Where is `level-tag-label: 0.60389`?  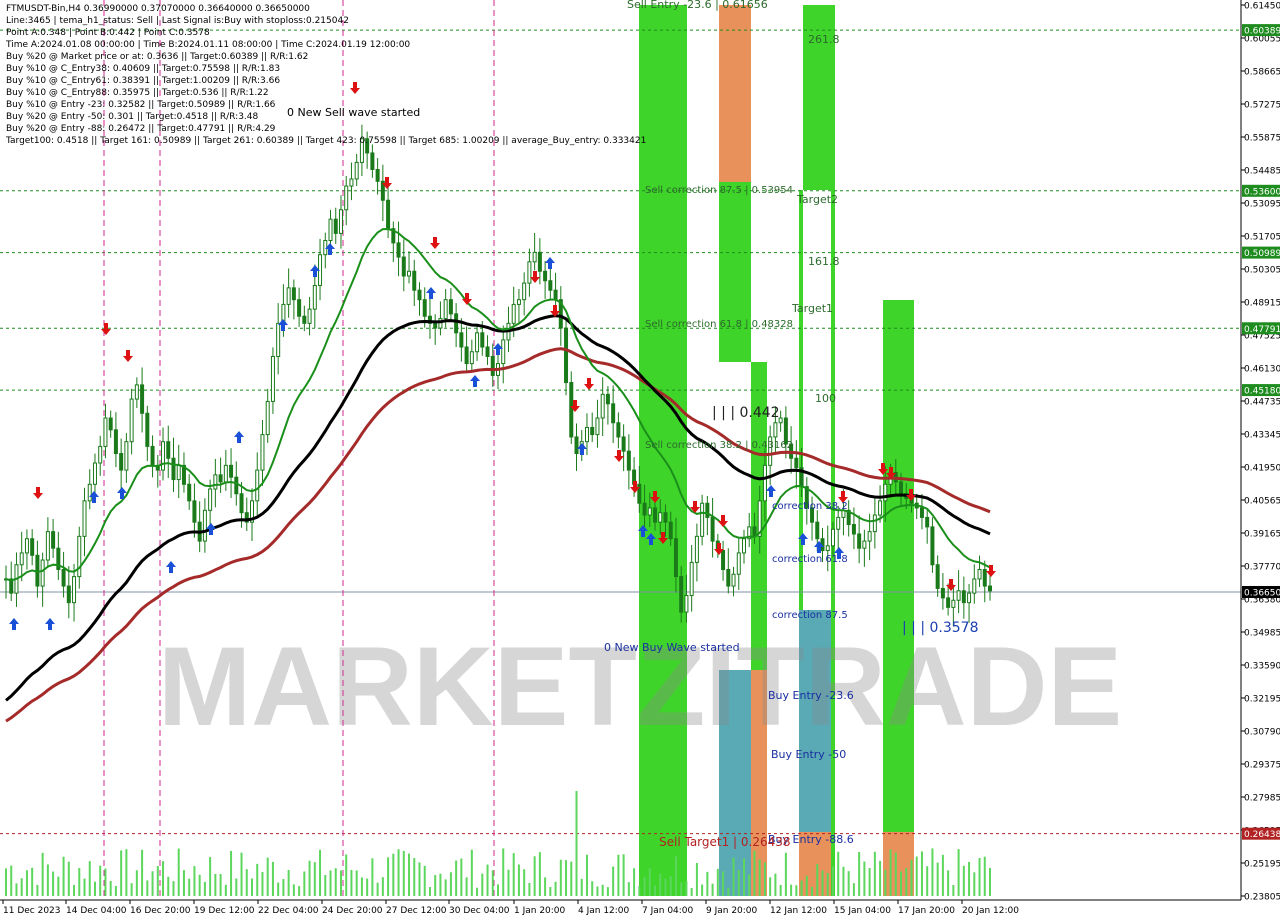 level-tag-label: 0.60389 is located at coordinates (1262, 32).